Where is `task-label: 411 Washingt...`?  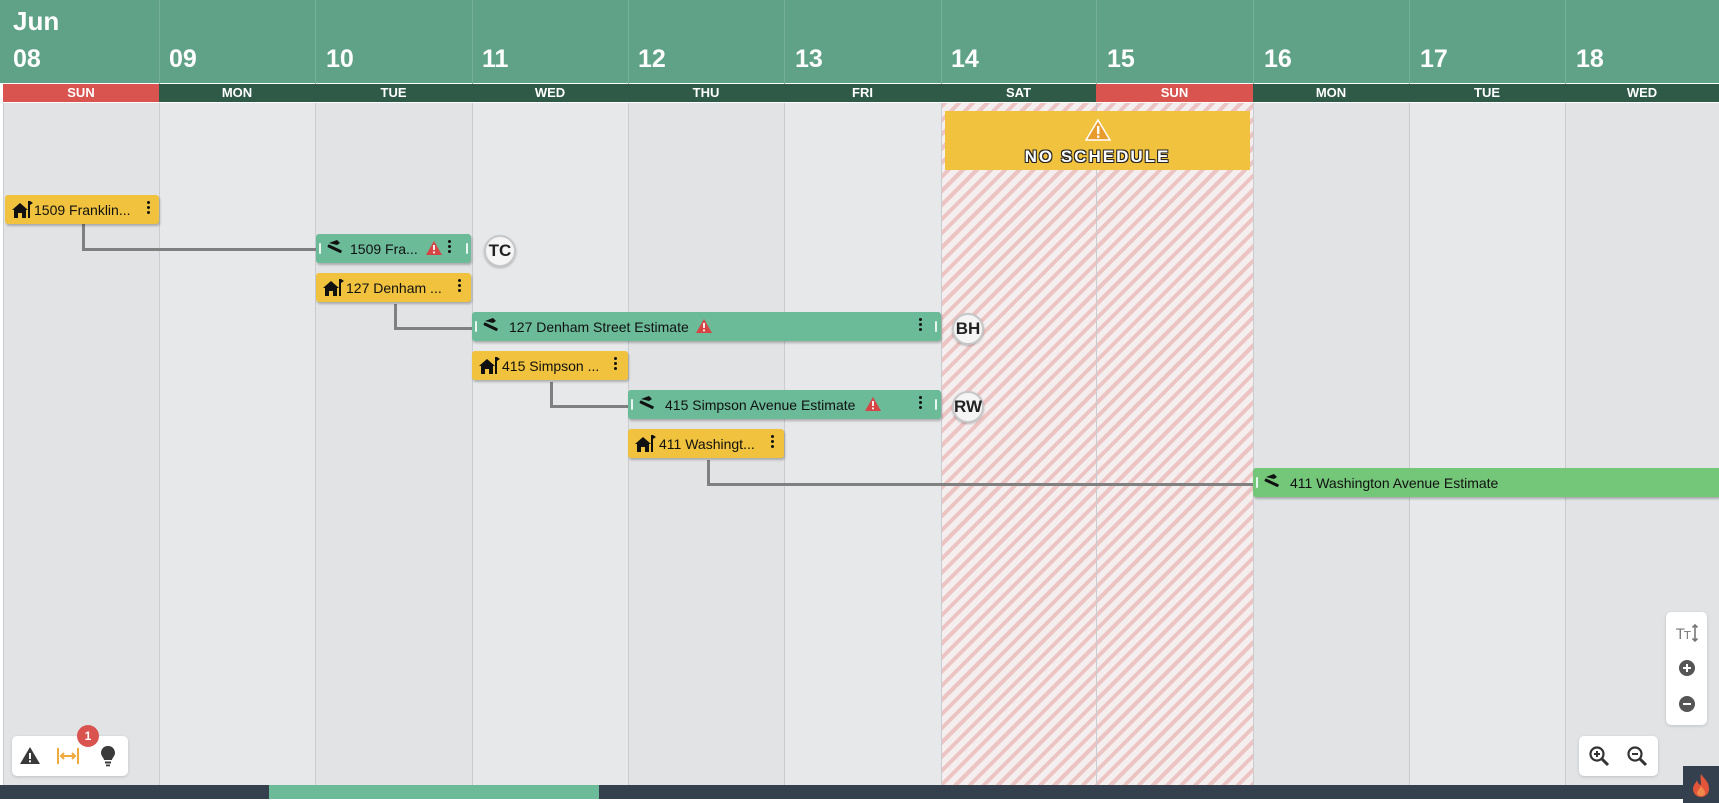
task-label: 411 Washingt... is located at coordinates (707, 444).